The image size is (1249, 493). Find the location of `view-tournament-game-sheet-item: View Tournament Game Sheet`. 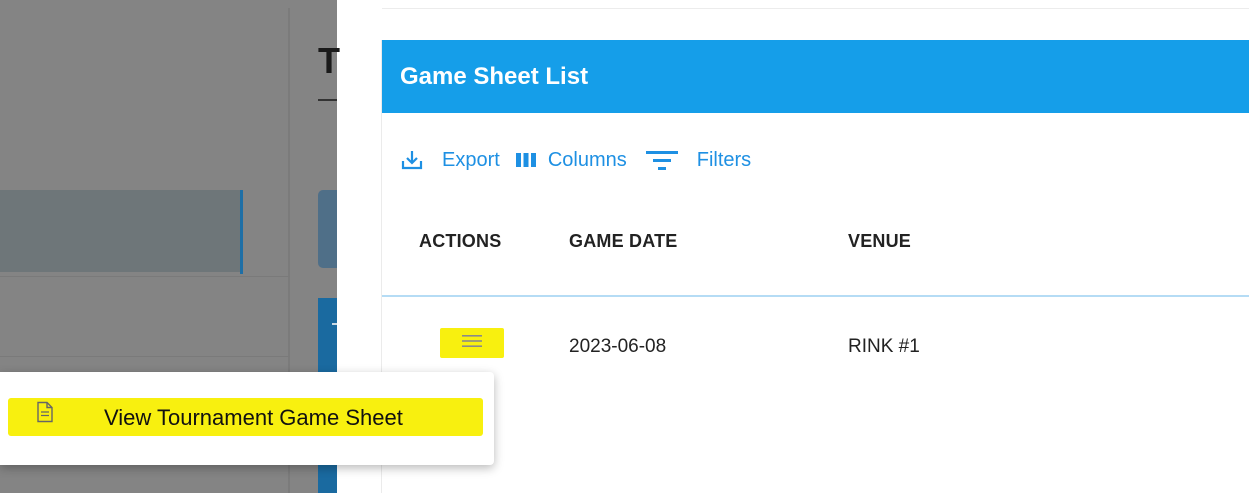

view-tournament-game-sheet-item: View Tournament Game Sheet is located at coordinates (247, 418).